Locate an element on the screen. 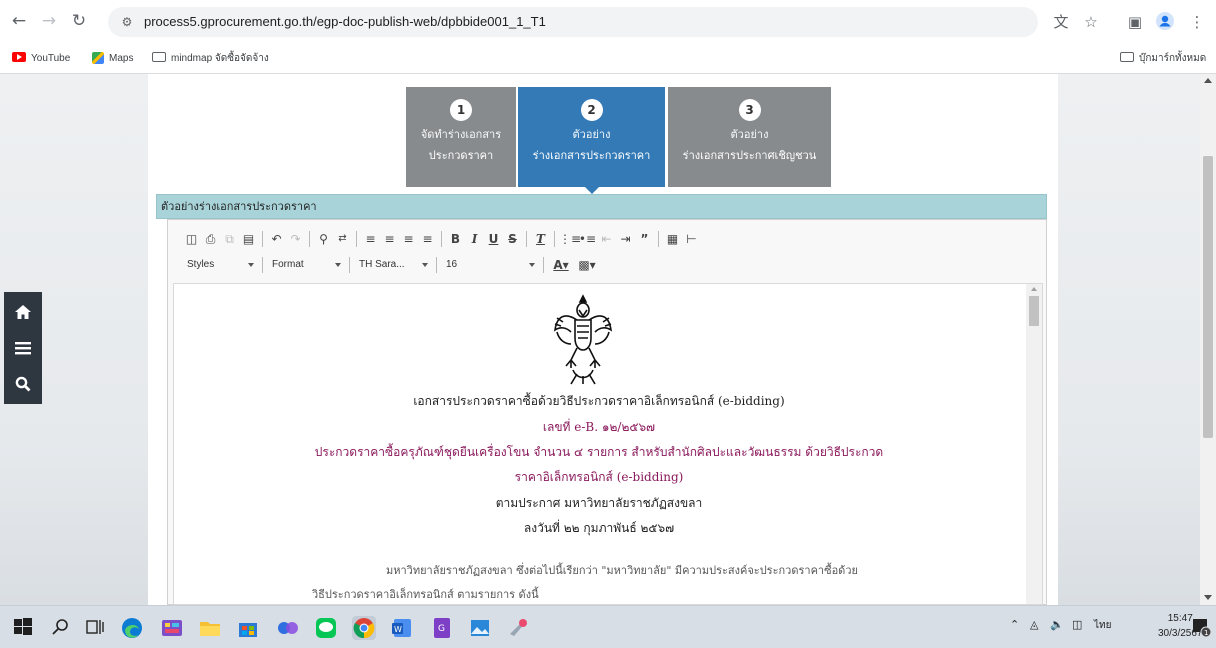 The height and width of the screenshot is (648, 1216). preview-icon: ◫ is located at coordinates (191, 239).